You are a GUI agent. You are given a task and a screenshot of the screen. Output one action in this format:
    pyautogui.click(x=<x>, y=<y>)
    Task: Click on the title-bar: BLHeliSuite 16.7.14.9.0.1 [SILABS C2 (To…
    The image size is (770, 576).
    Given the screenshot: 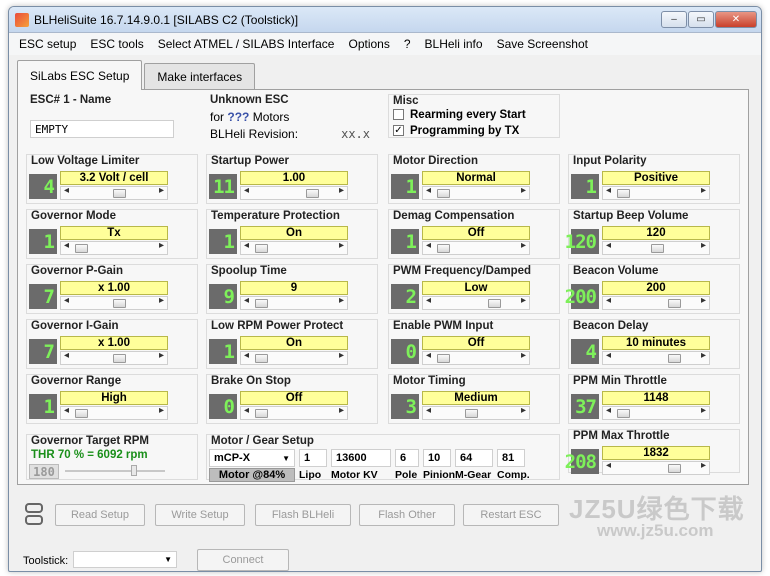 What is the action you would take?
    pyautogui.click(x=385, y=20)
    